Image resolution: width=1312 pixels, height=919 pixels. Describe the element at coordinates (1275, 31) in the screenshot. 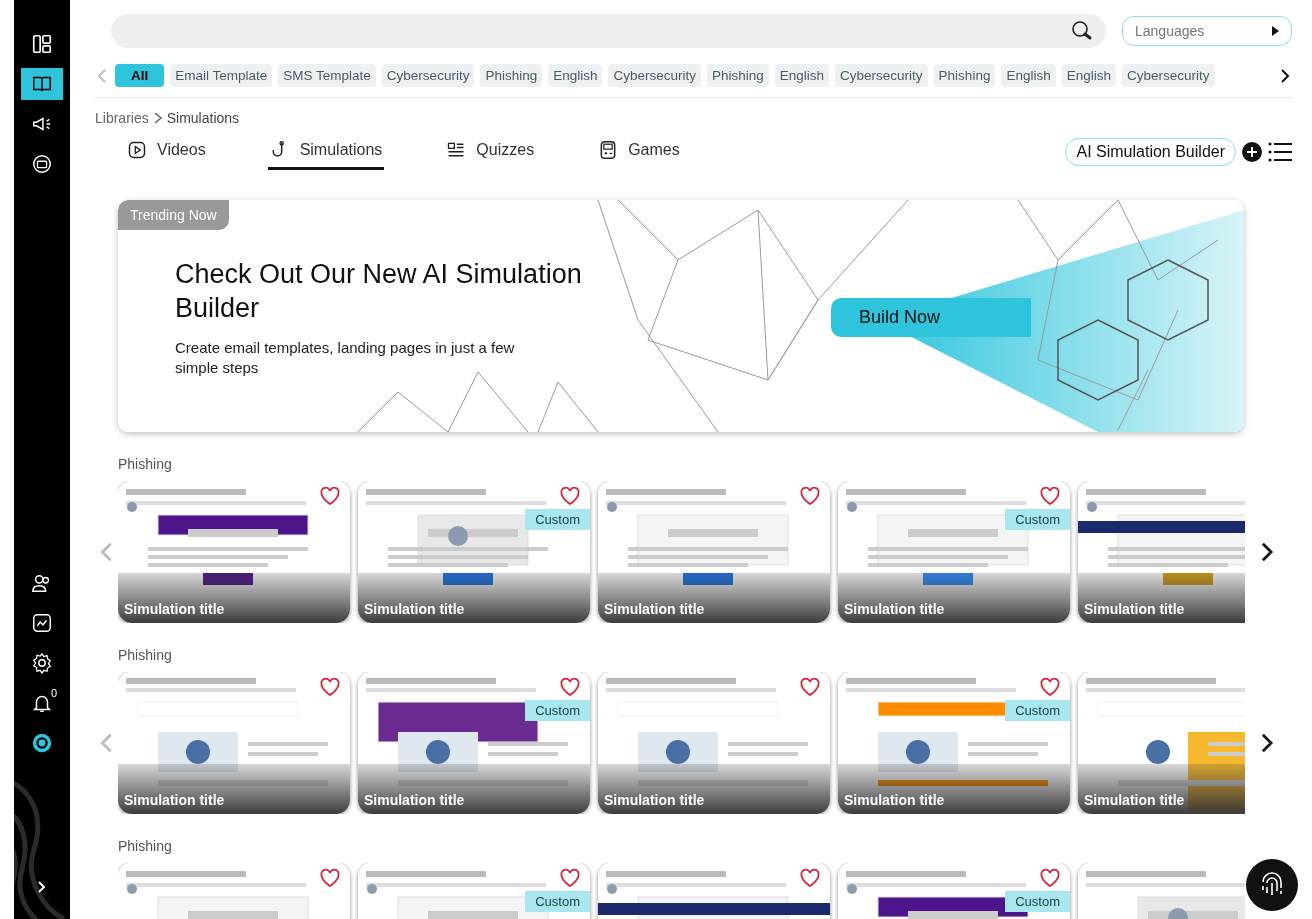

I see `caret-icon` at that location.